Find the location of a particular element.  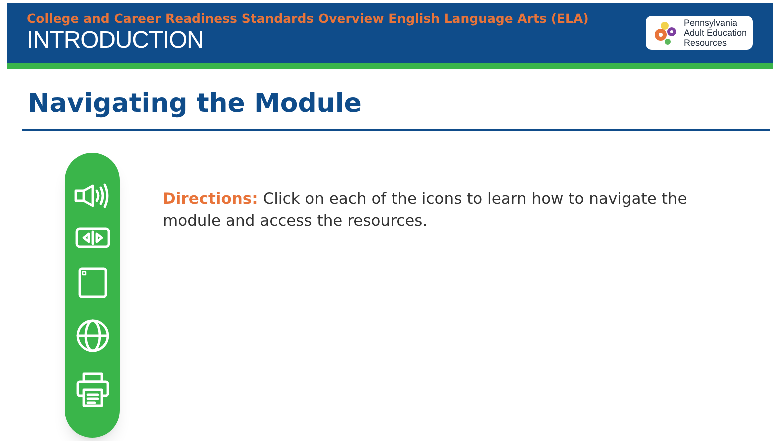

directions-text: Directions: Click on each of the icons to learn how to navigate the module and access the resources. is located at coordinates (425, 210).